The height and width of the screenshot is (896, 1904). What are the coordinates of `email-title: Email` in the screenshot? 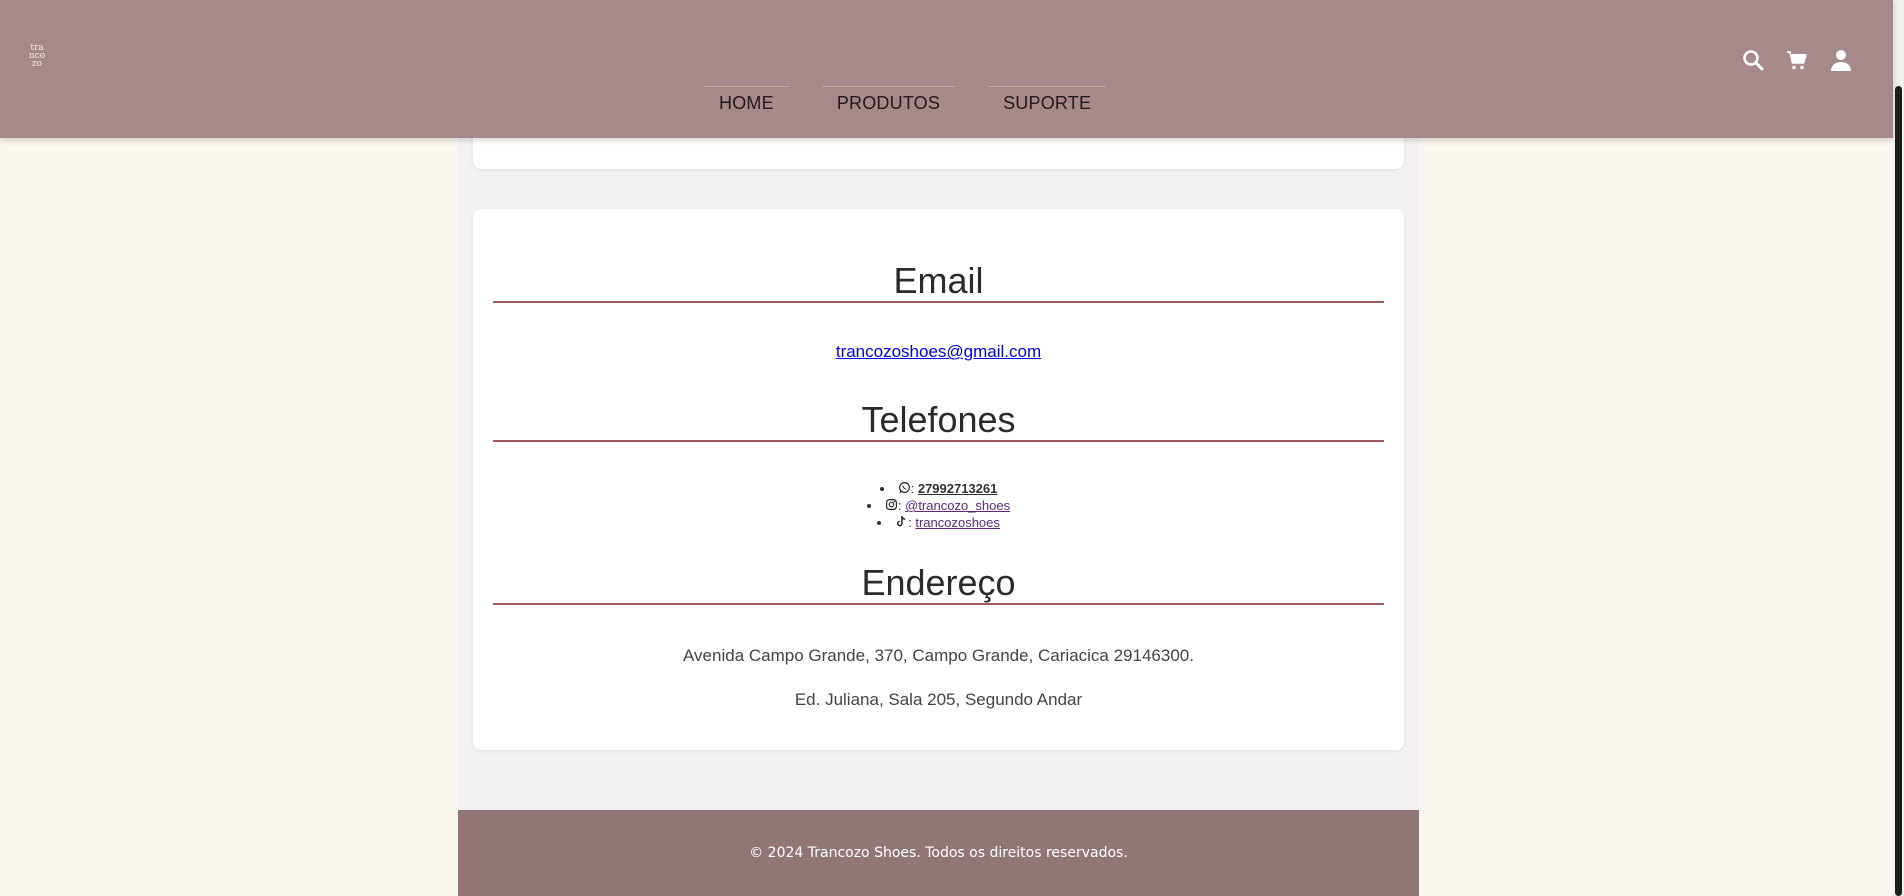 It's located at (938, 282).